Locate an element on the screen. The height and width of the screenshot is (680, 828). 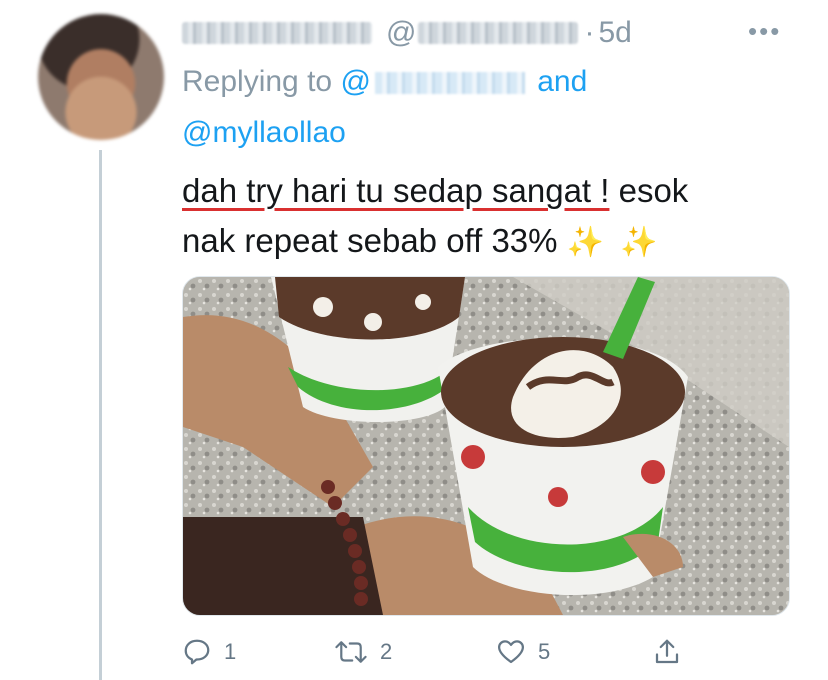
retweet-count: 2 is located at coordinates (386, 651).